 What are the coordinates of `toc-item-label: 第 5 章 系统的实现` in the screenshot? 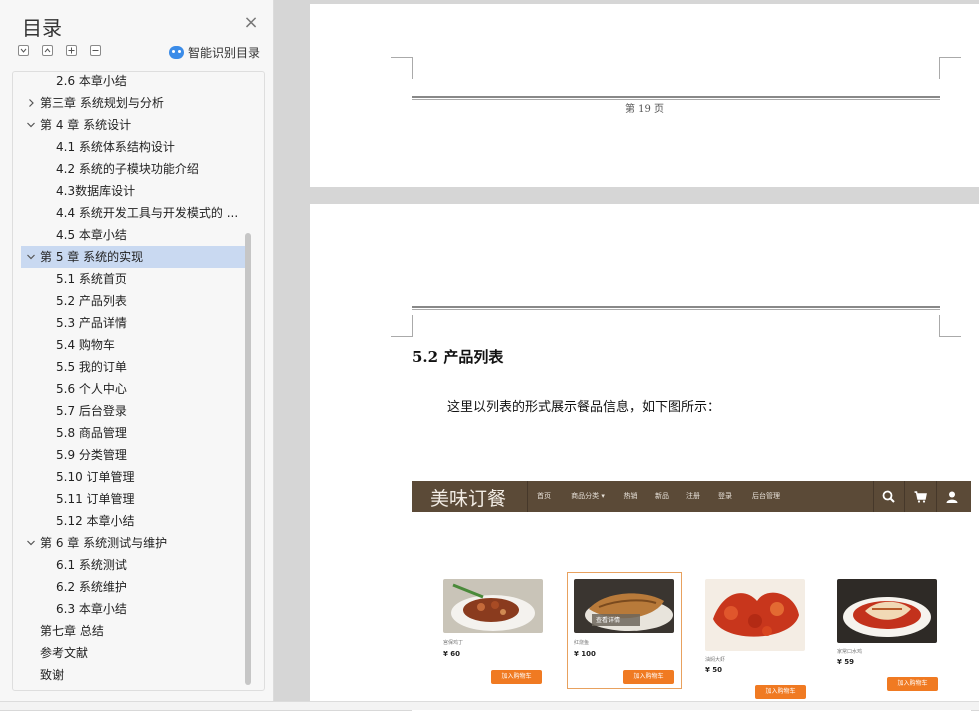 It's located at (92, 257).